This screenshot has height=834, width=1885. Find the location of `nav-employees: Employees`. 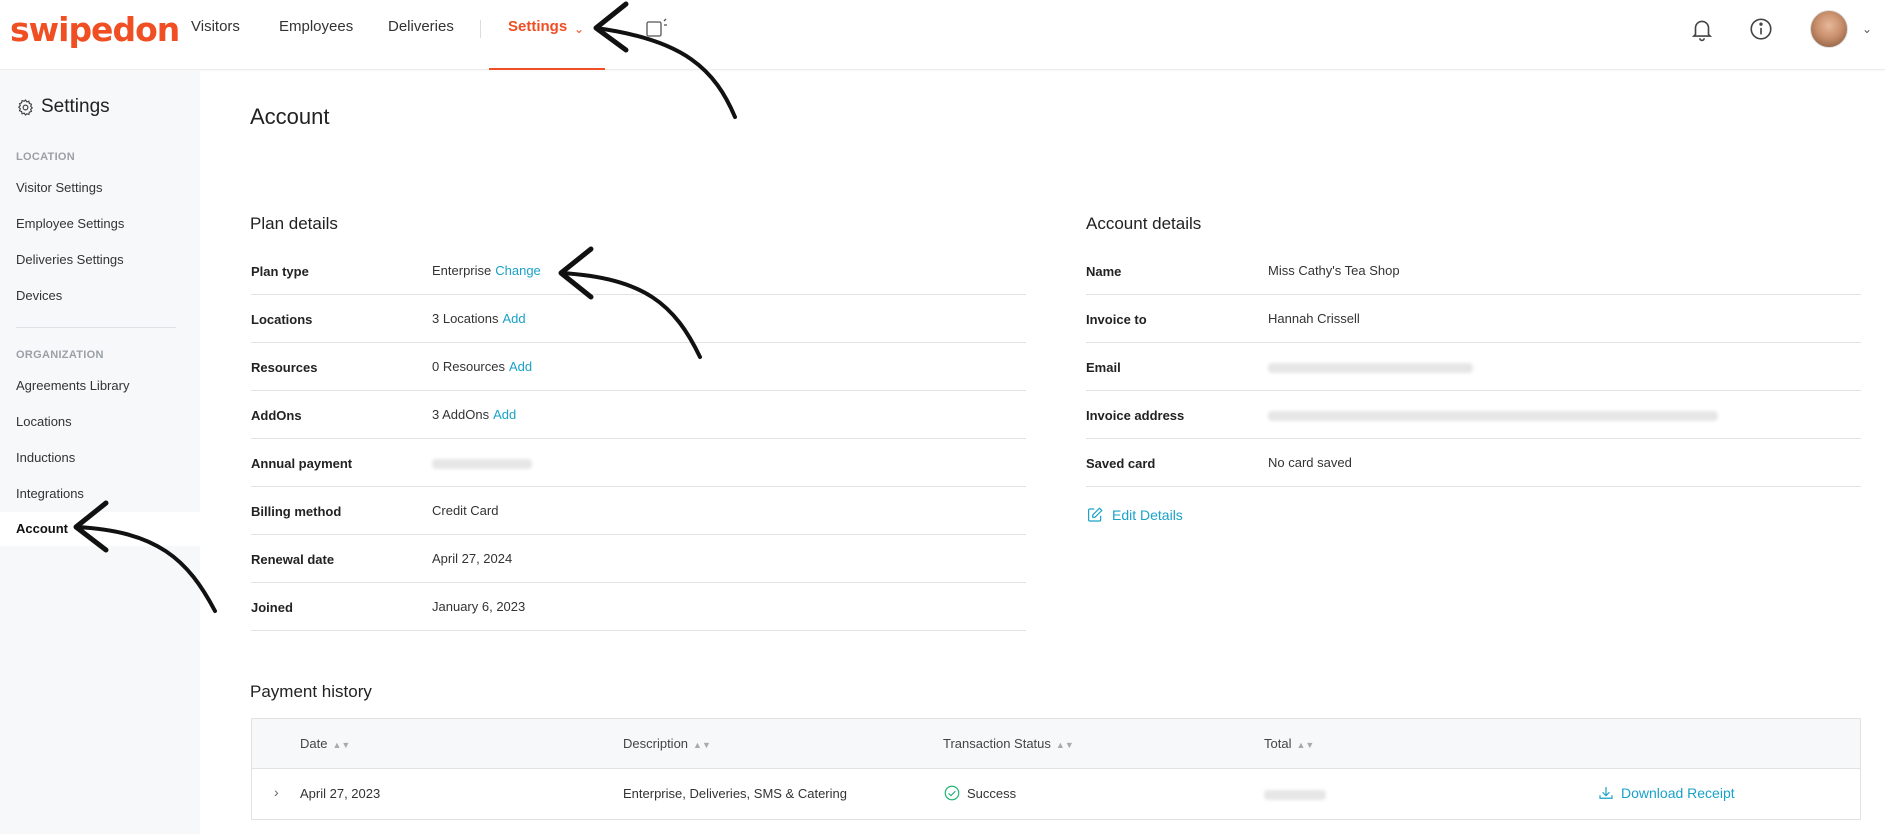

nav-employees: Employees is located at coordinates (316, 26).